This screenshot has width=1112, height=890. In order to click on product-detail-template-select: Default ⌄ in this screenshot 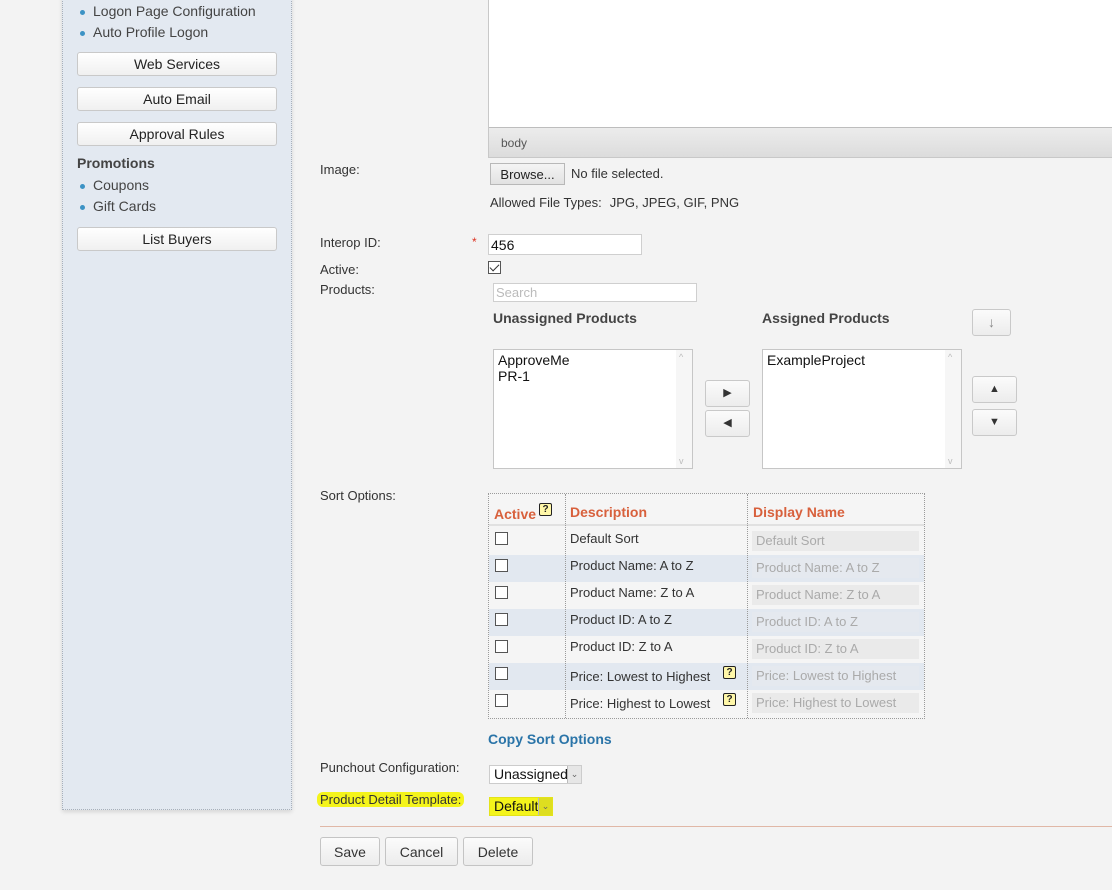, I will do `click(521, 806)`.